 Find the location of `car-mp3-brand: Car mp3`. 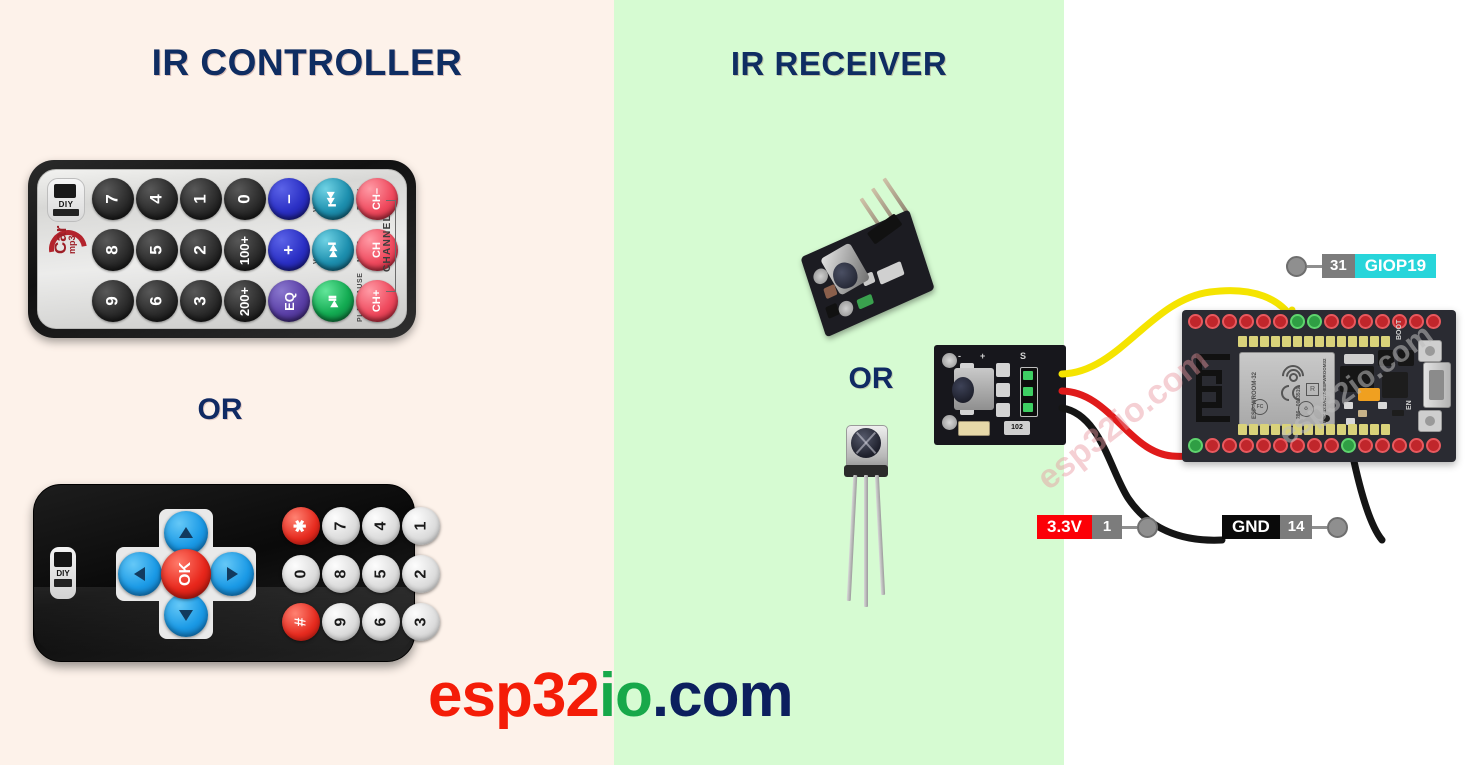

car-mp3-brand: Car mp3 is located at coordinates (68, 261).